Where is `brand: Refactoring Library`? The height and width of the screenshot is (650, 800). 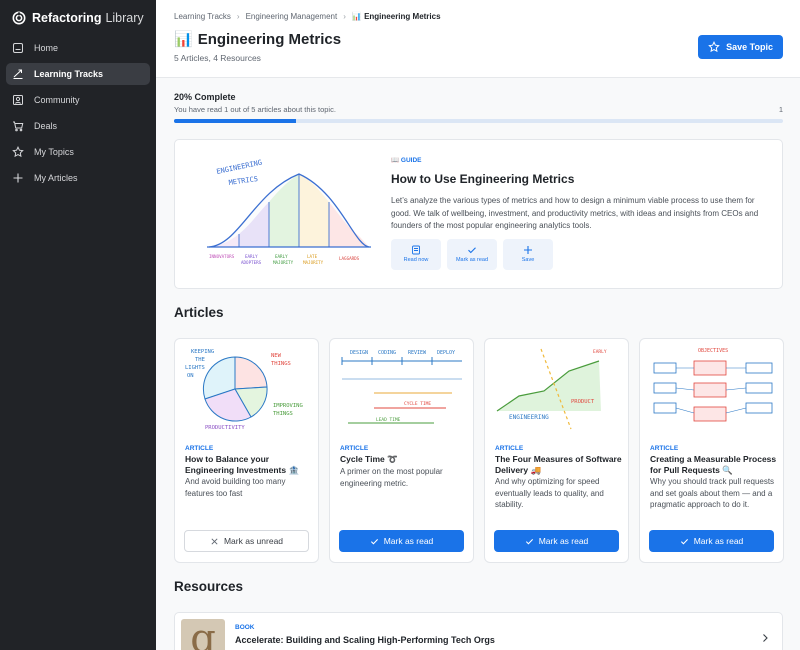
brand: Refactoring Library is located at coordinates (78, 18).